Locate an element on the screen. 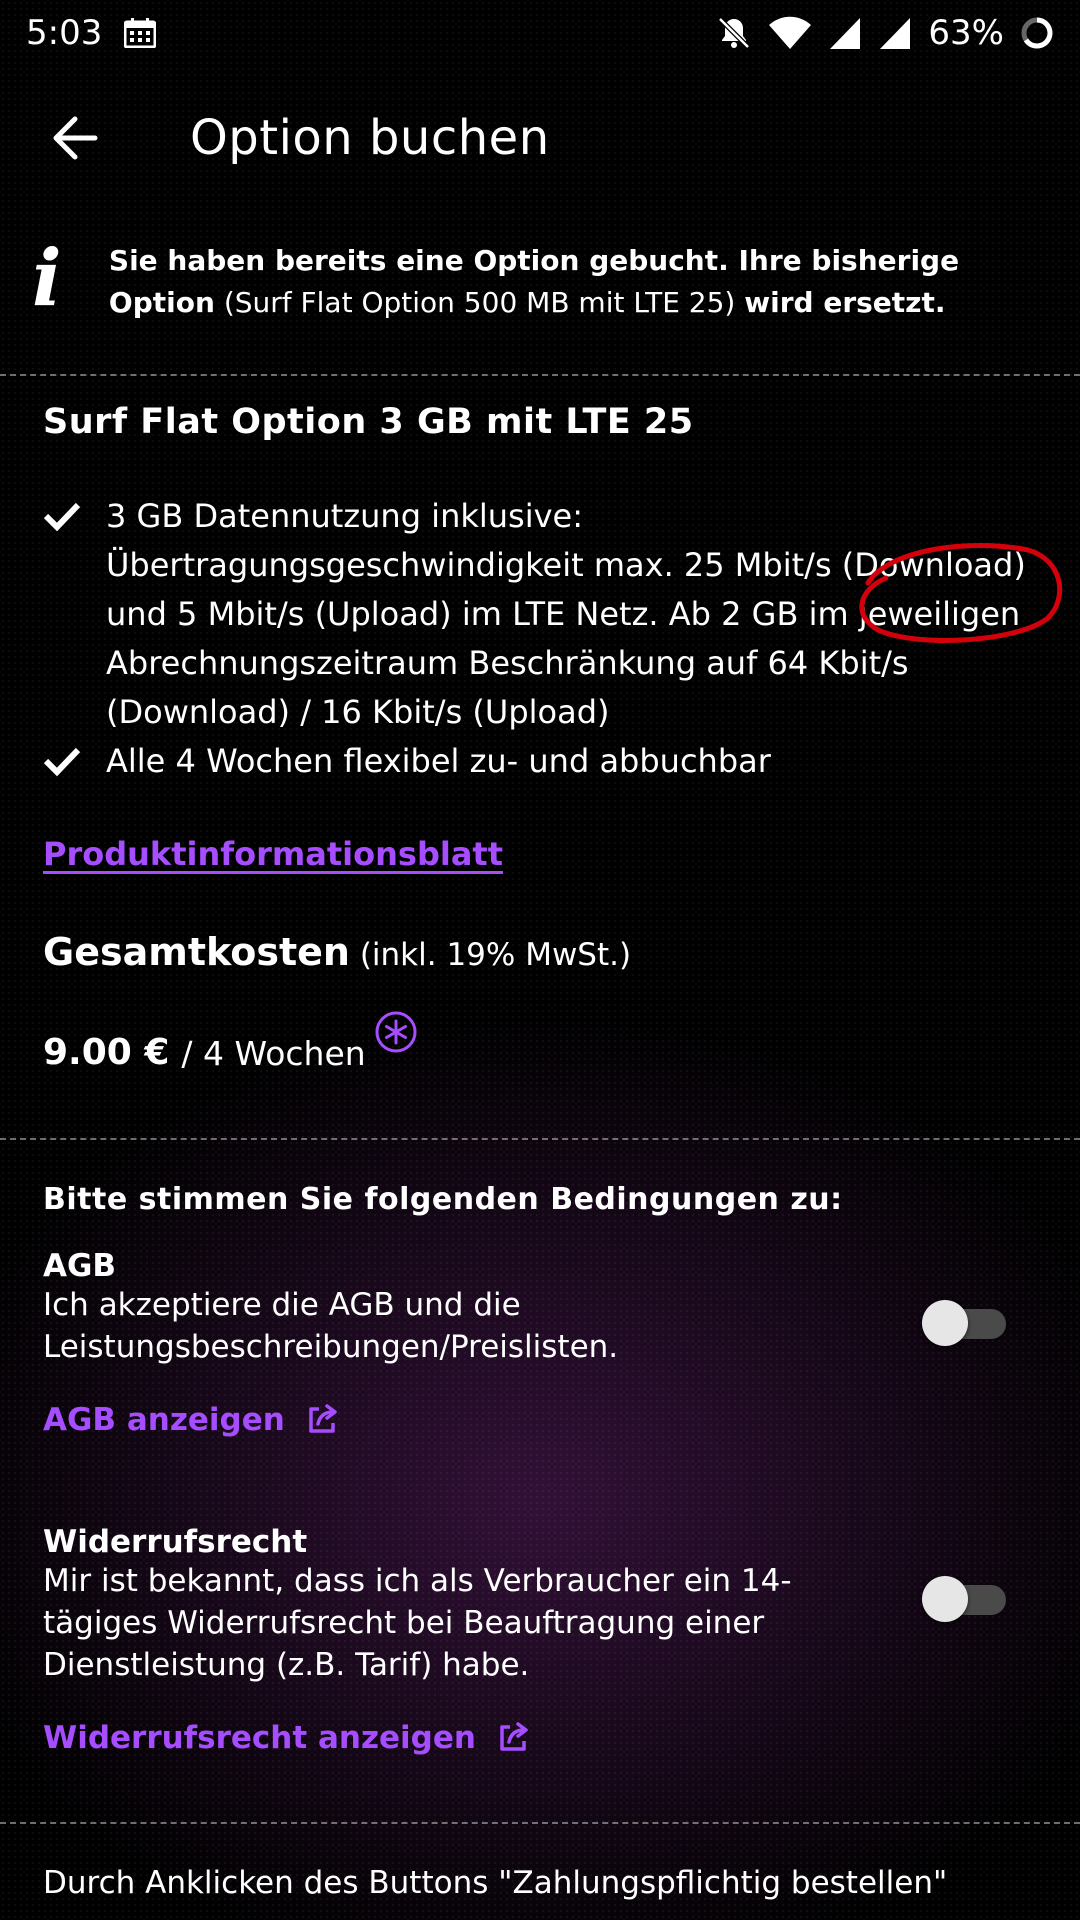  calendar-icon is located at coordinates (140, 33).